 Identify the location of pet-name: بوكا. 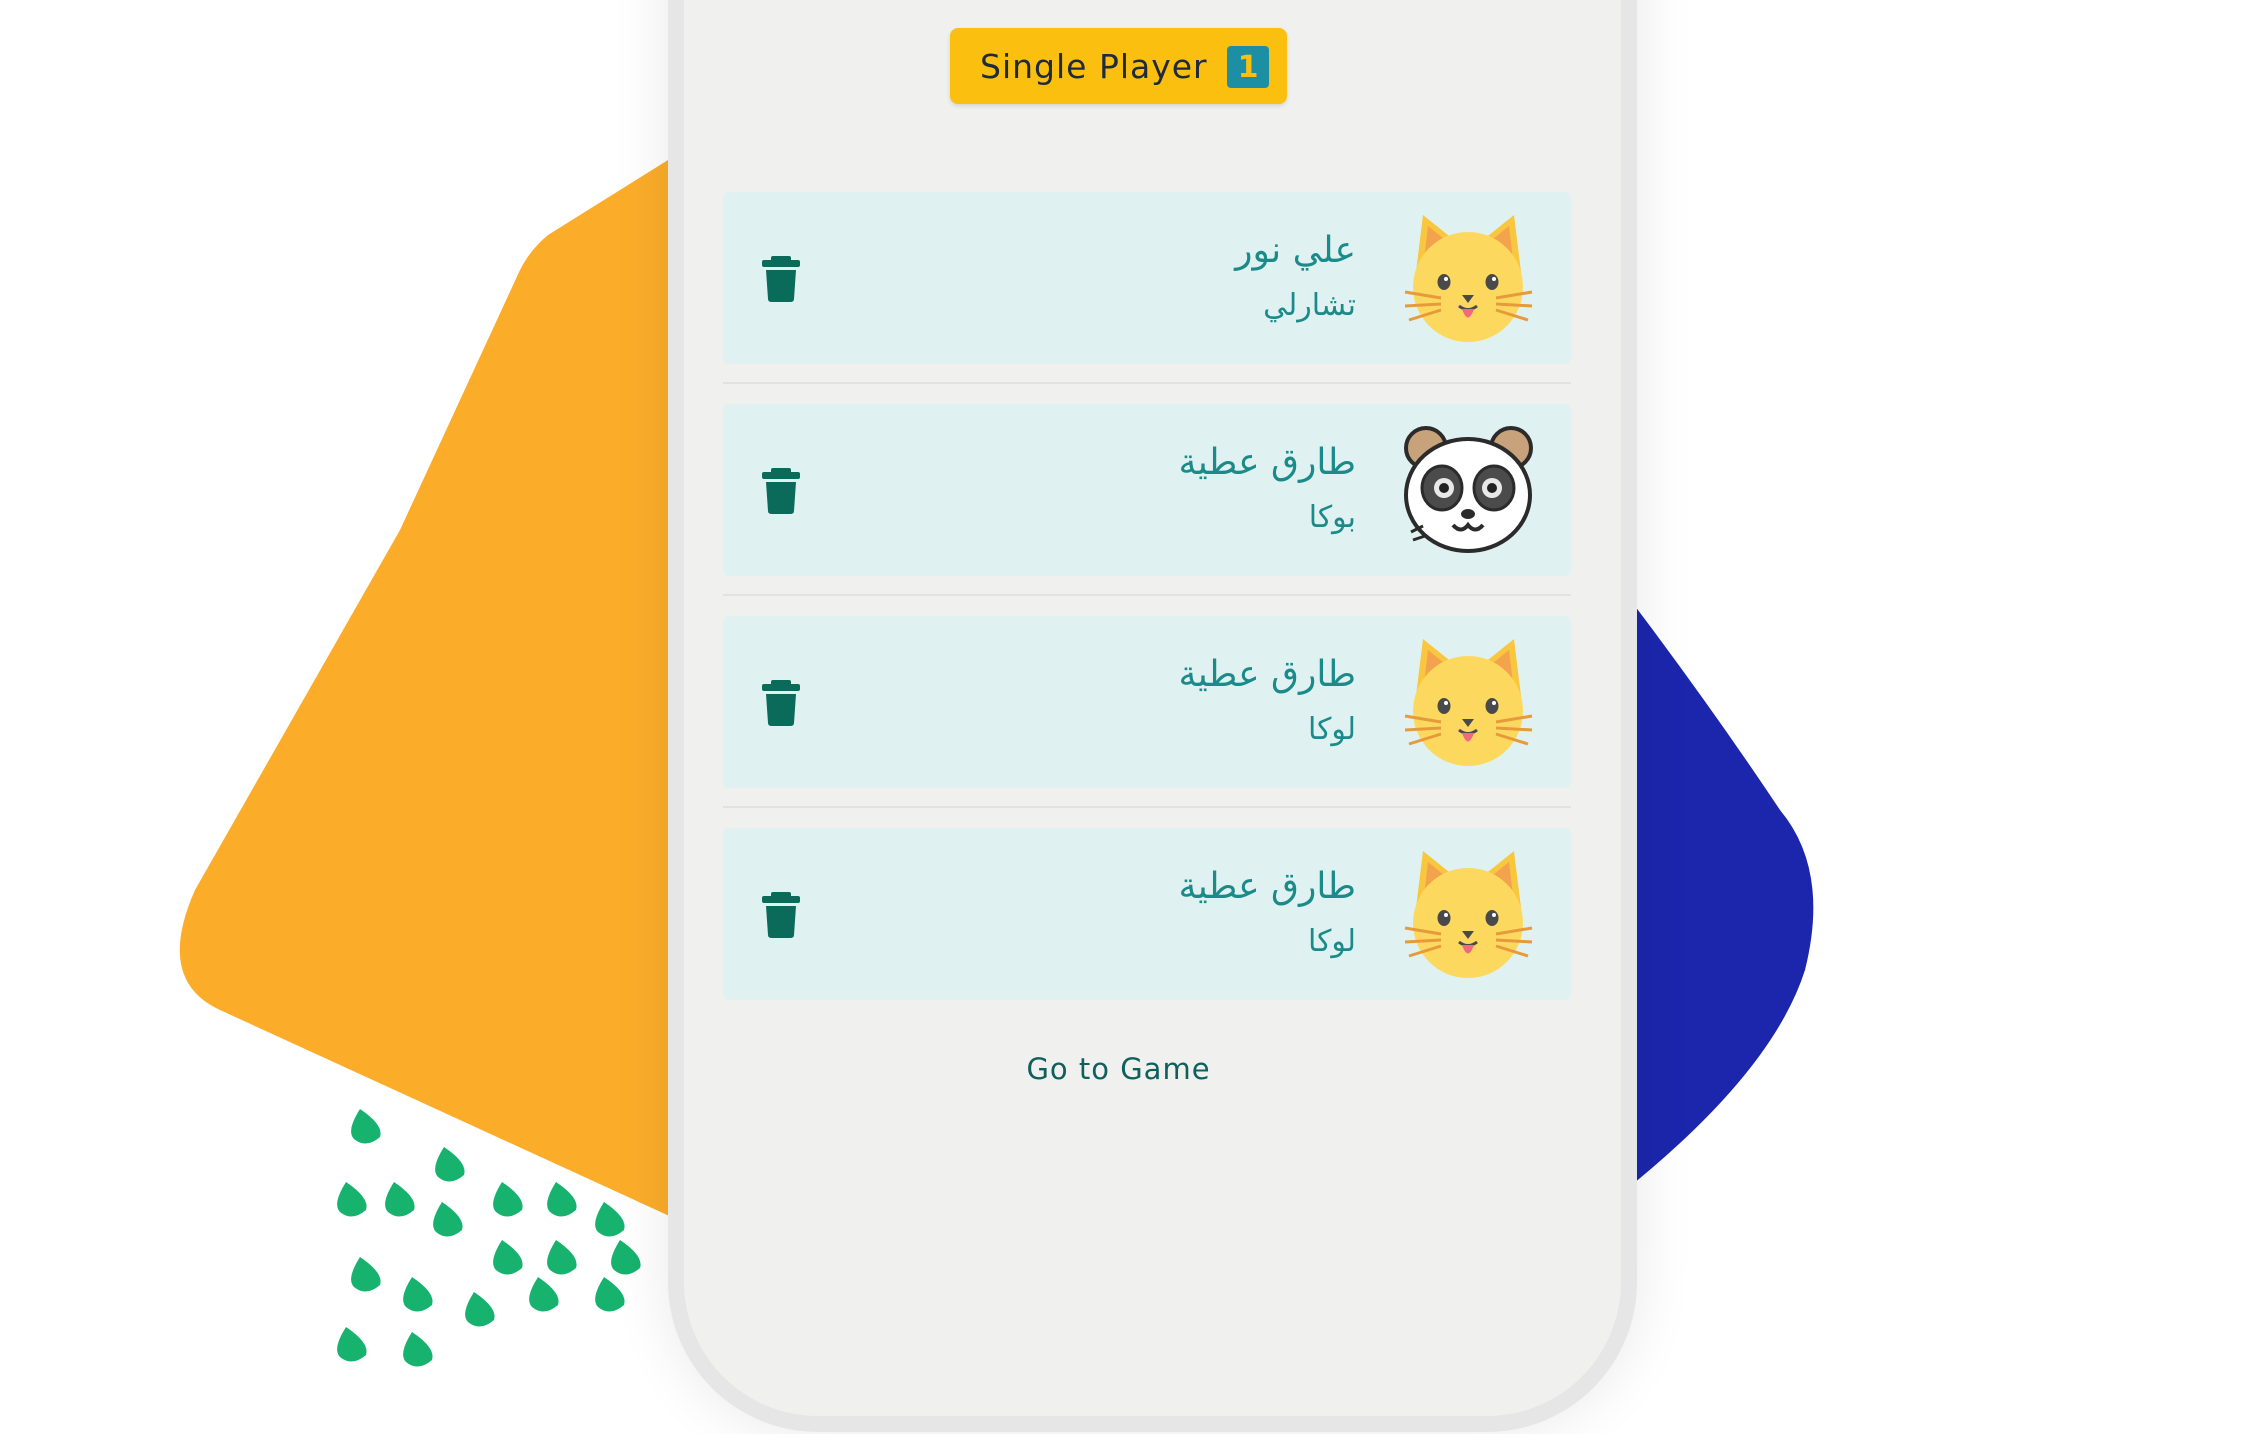
(1332, 517).